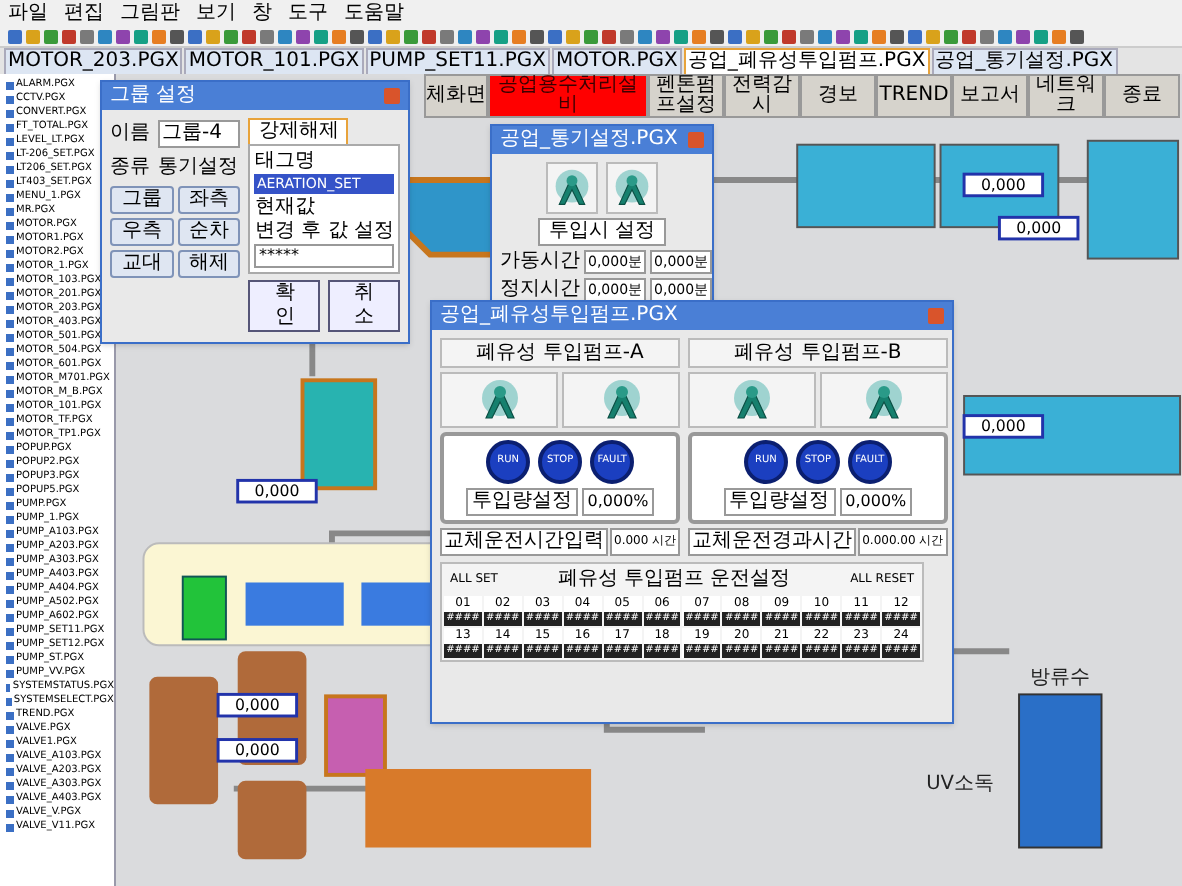 This screenshot has width=1182, height=886. What do you see at coordinates (914, 96) in the screenshot?
I see `nav-button: TREND` at bounding box center [914, 96].